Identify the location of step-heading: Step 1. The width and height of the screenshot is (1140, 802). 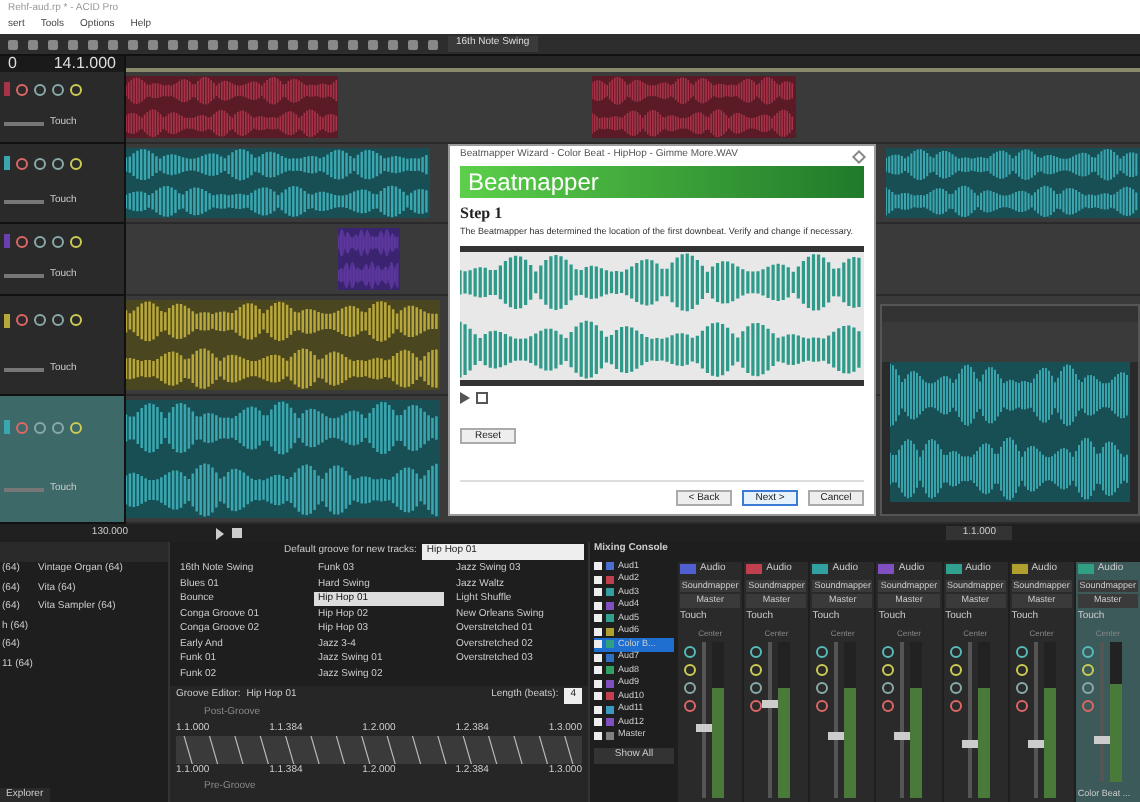
(482, 214).